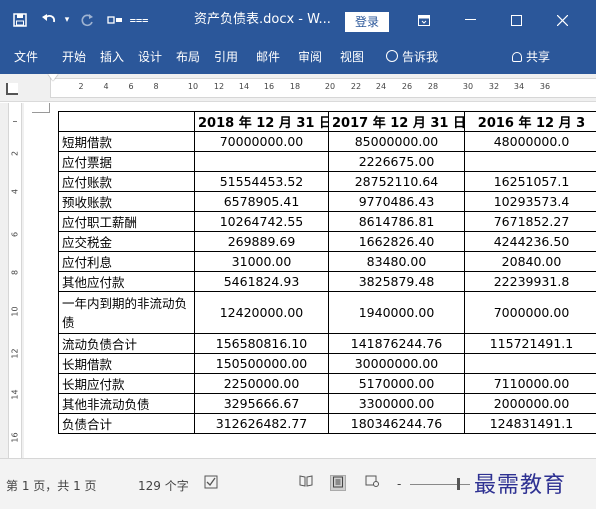 The height and width of the screenshot is (509, 596). What do you see at coordinates (51, 485) in the screenshot?
I see `page-count: 第 1 页，共 1 页` at bounding box center [51, 485].